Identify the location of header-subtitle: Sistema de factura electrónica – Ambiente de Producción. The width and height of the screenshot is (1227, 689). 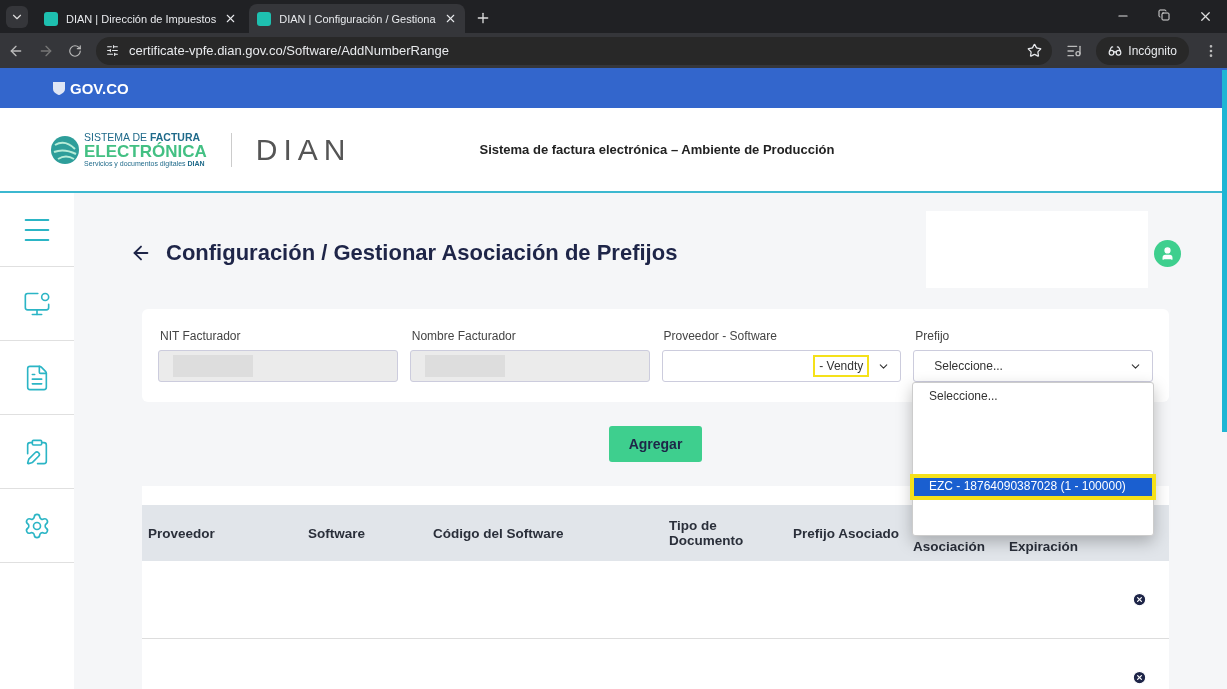
(657, 149).